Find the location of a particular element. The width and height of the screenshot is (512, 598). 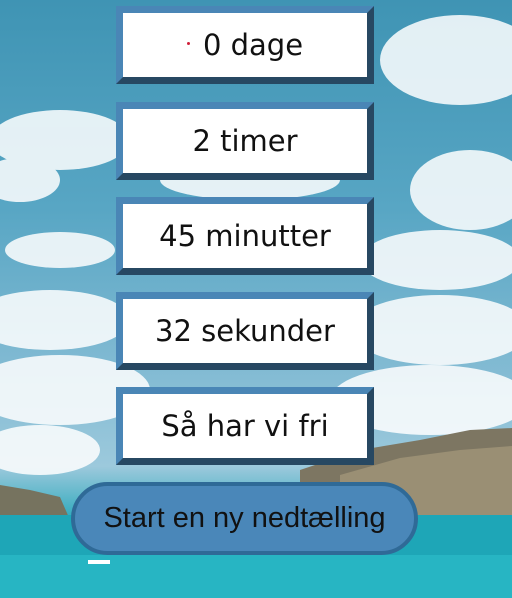

seconds-display: 32 sekunder is located at coordinates (245, 331).